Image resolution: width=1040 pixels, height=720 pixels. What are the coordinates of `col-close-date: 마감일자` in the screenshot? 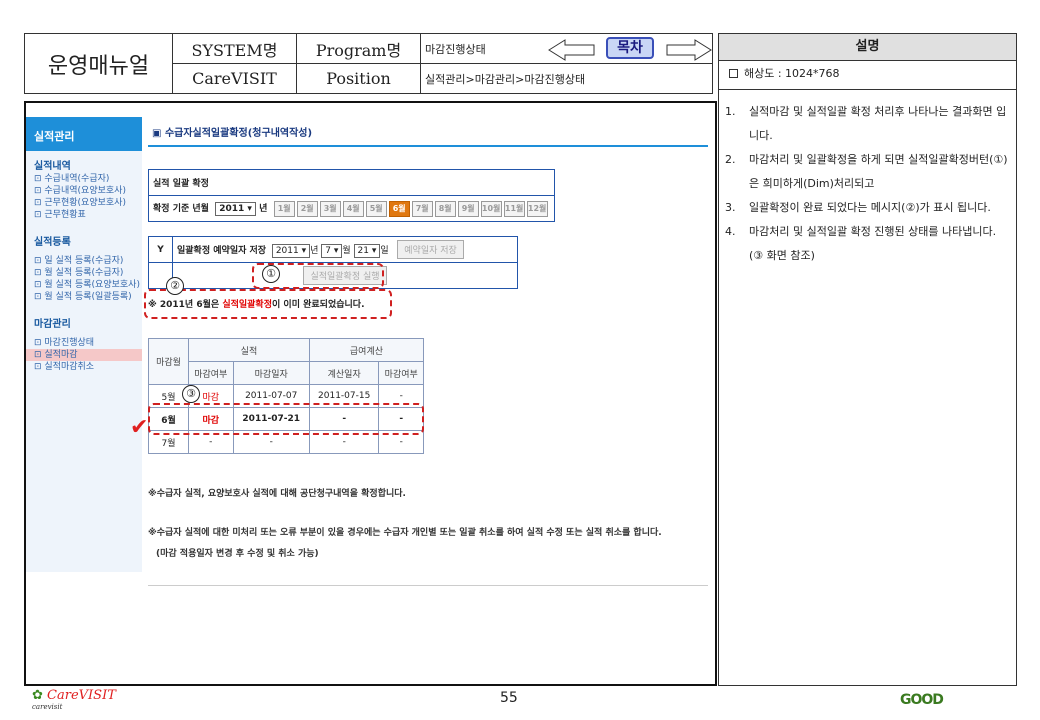 It's located at (271, 373).